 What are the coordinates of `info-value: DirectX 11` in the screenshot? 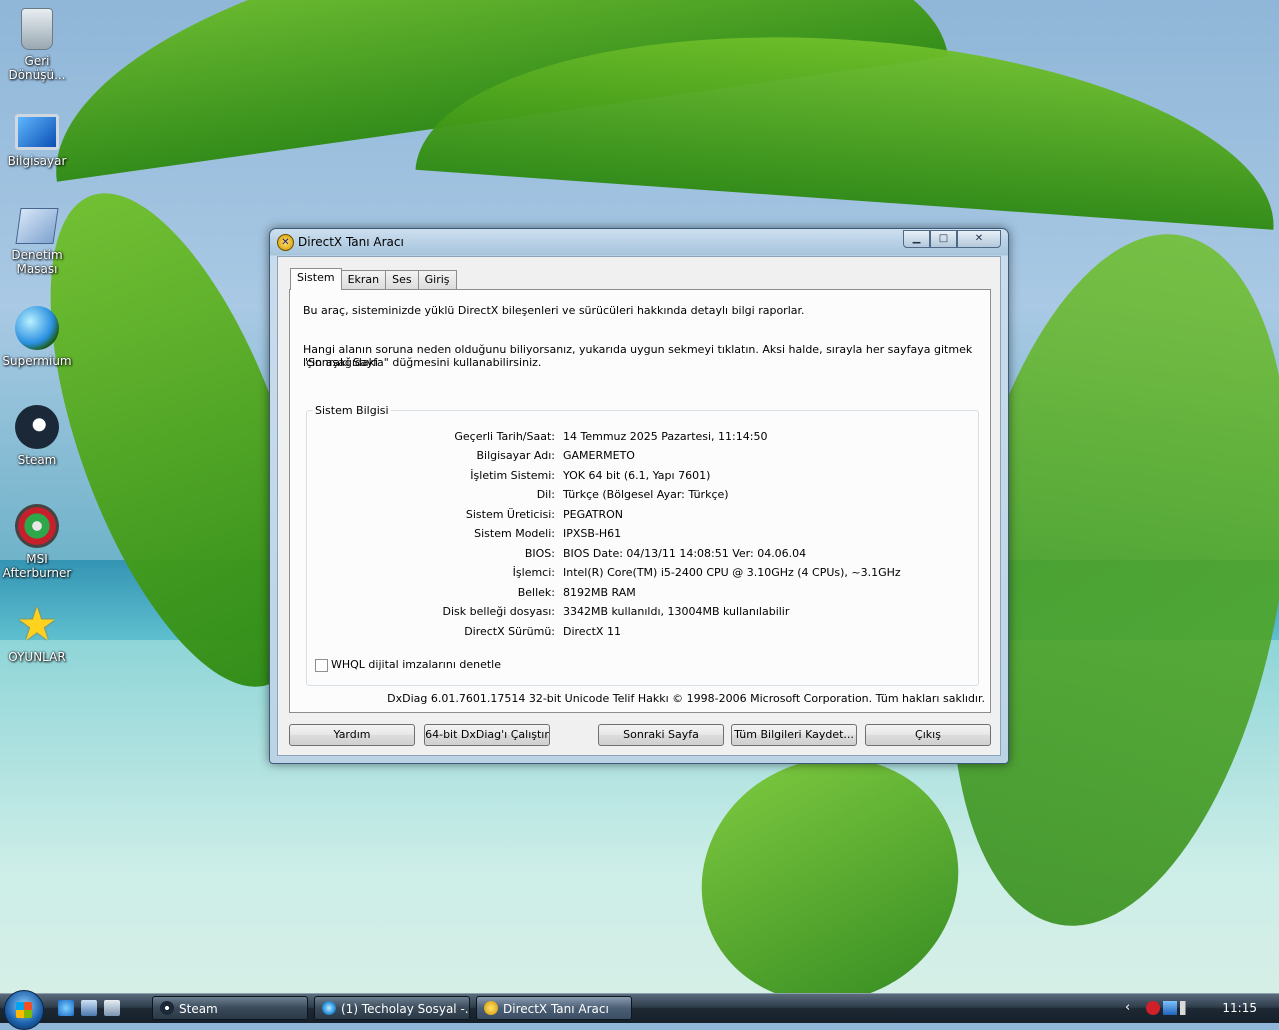 It's located at (592, 631).